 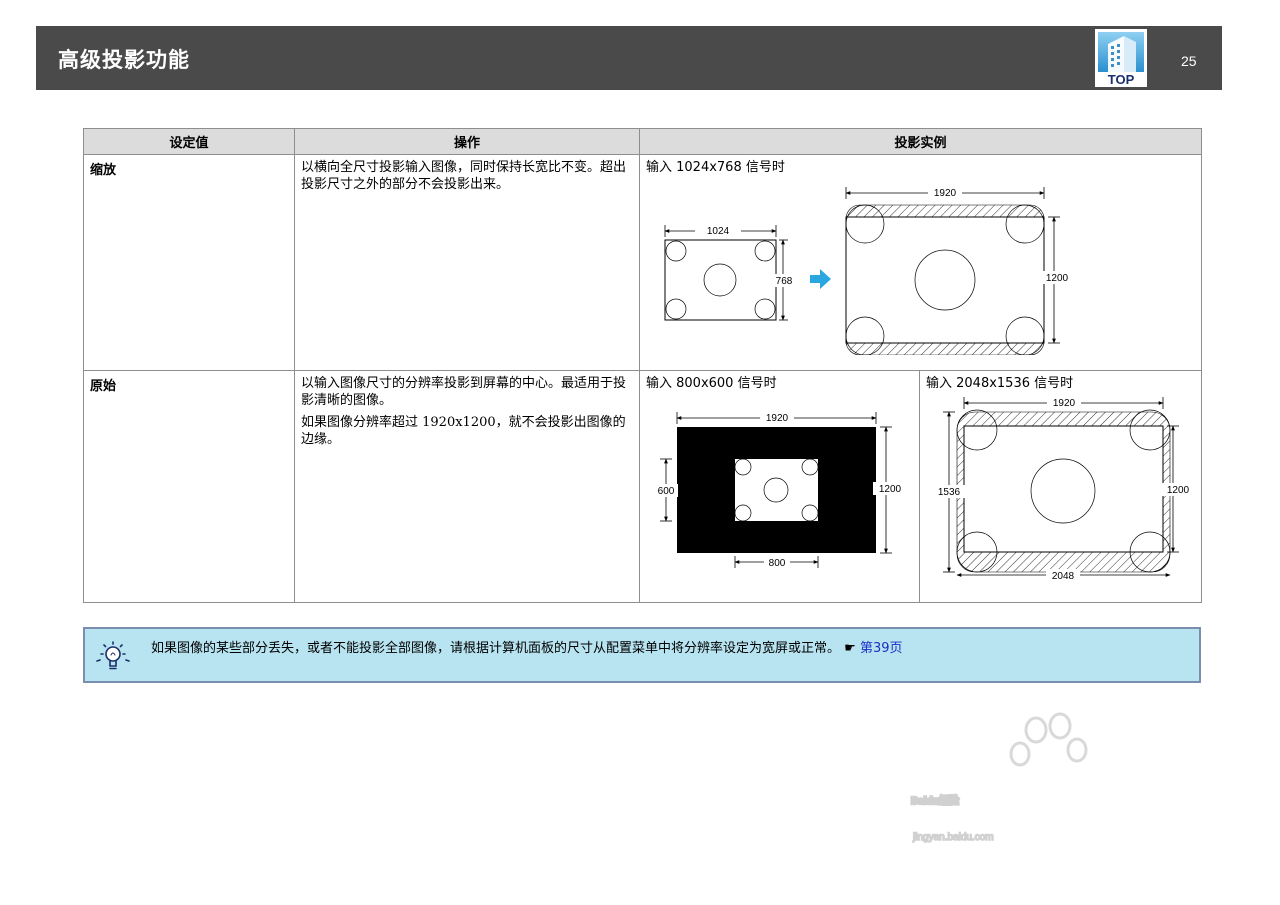 What do you see at coordinates (1189, 61) in the screenshot?
I see `page-number: 25` at bounding box center [1189, 61].